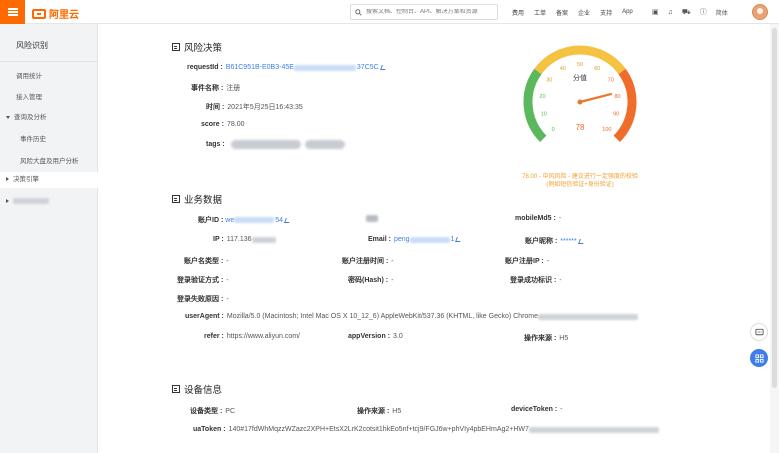 The image size is (779, 453). What do you see at coordinates (263, 336) in the screenshot?
I see `refer-value: https://www.aliyun.com/` at bounding box center [263, 336].